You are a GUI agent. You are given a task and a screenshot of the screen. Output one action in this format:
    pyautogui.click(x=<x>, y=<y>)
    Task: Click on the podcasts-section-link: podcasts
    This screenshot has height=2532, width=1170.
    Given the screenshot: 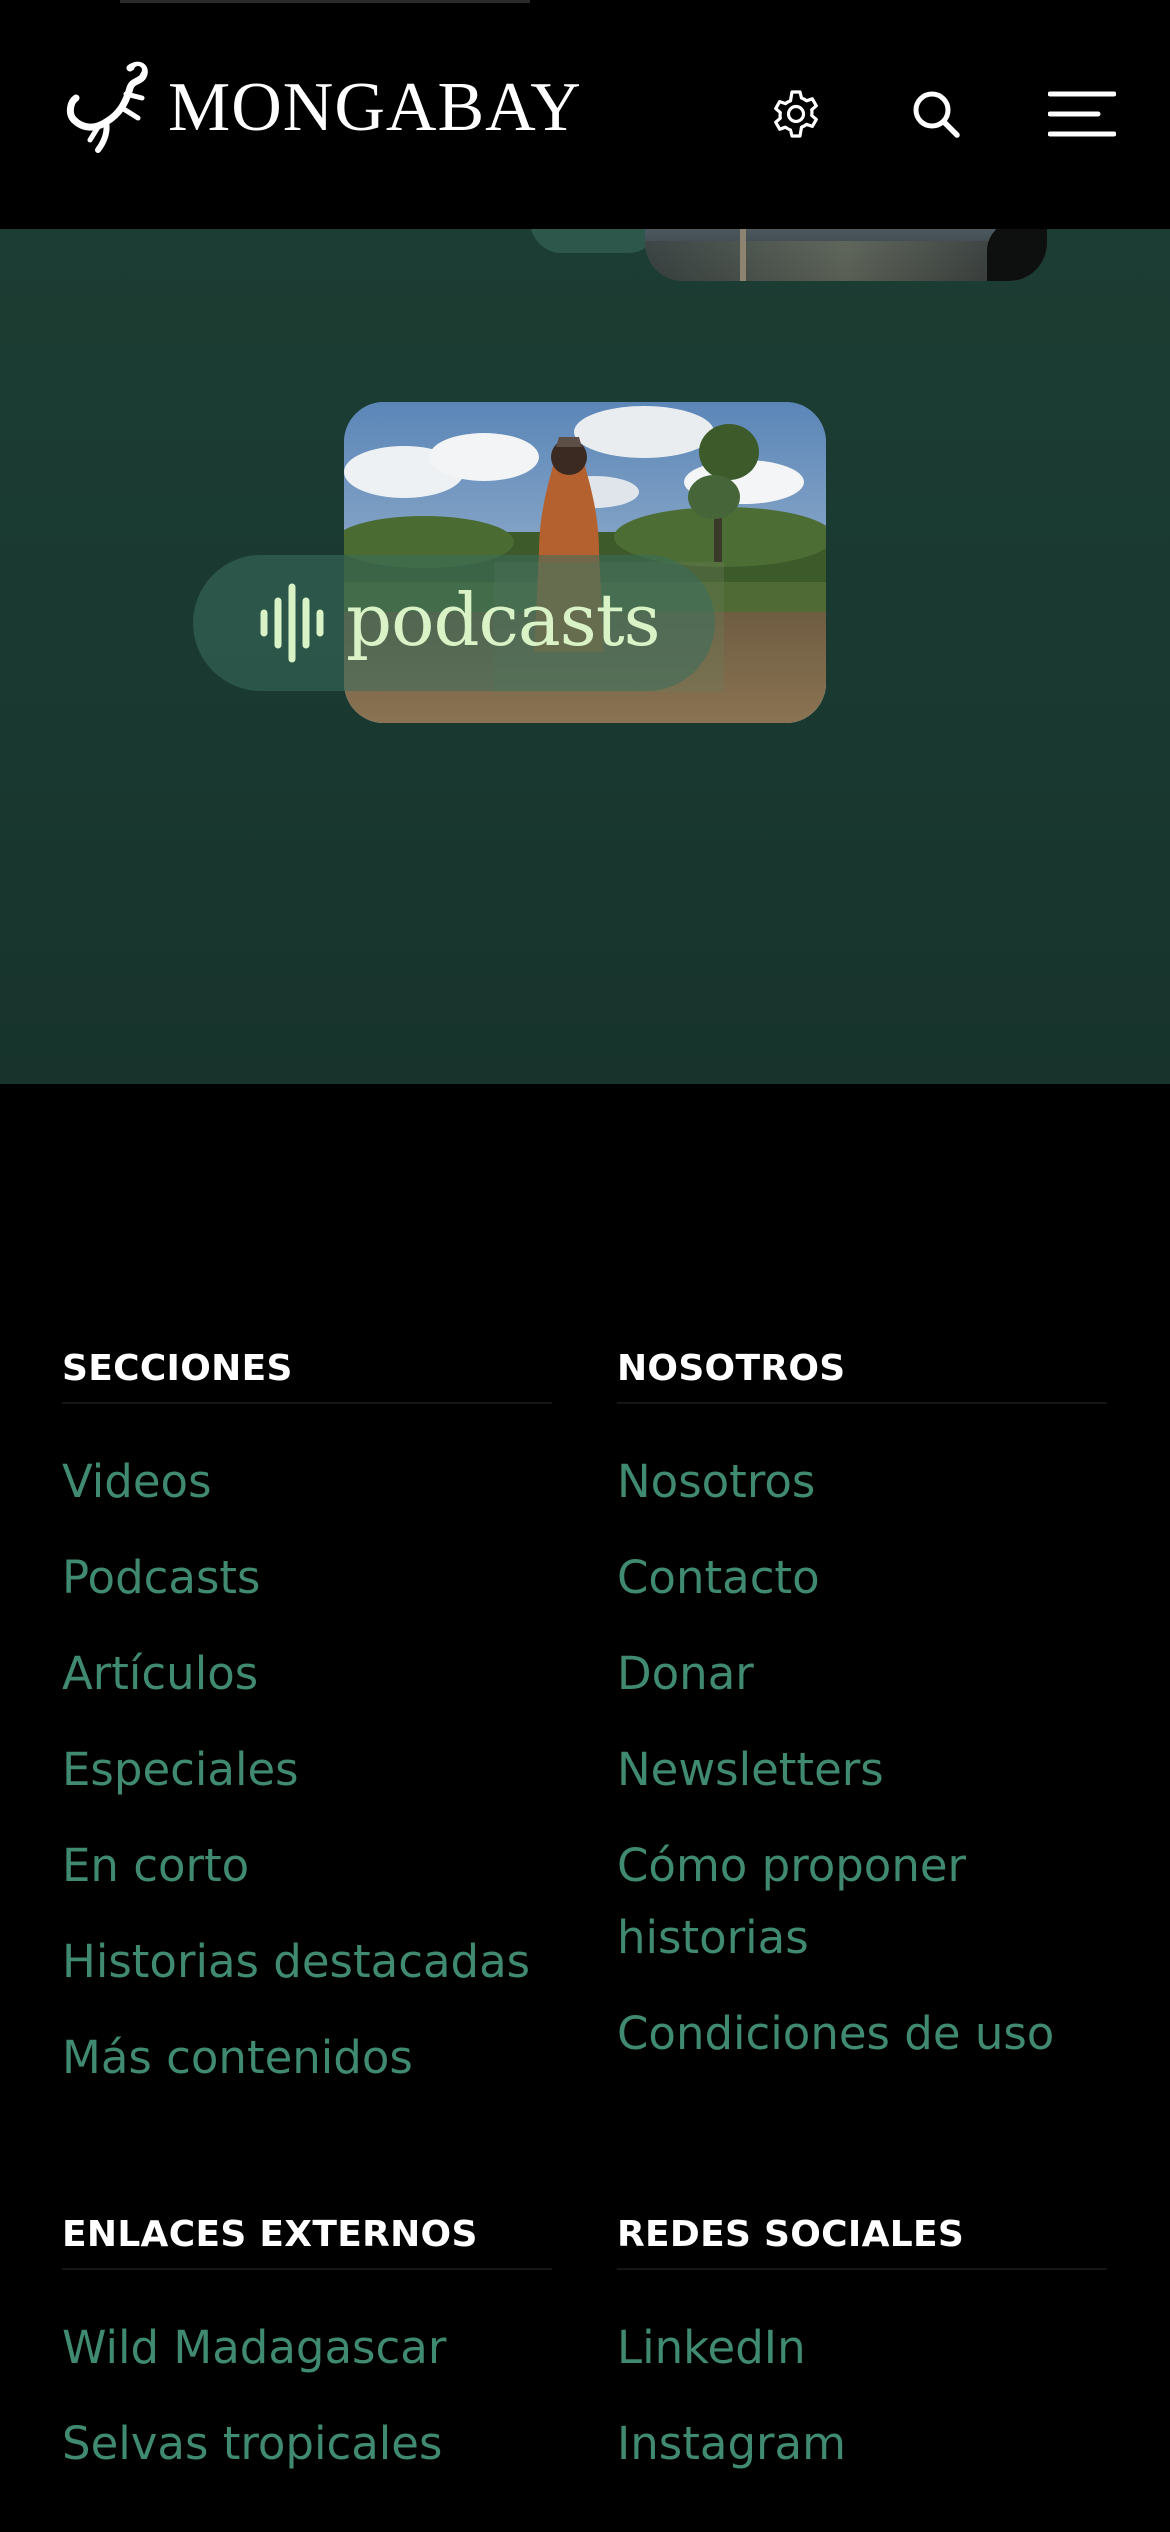 What is the action you would take?
    pyautogui.click(x=454, y=623)
    